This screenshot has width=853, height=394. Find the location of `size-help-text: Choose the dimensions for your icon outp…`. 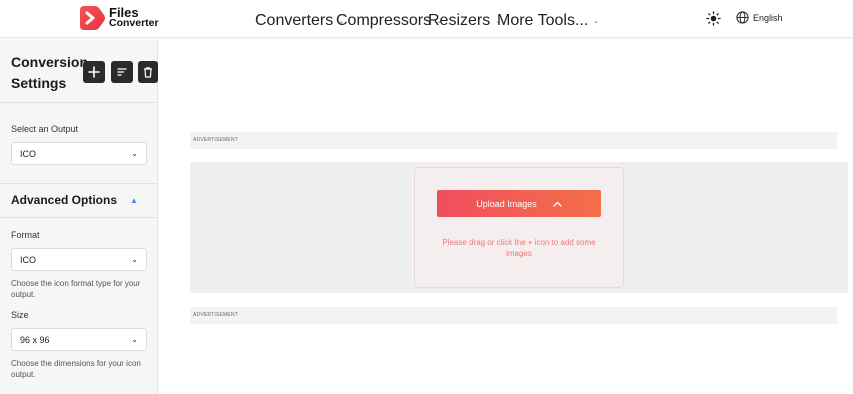

size-help-text: Choose the dimensions for your icon outp… is located at coordinates (76, 369).